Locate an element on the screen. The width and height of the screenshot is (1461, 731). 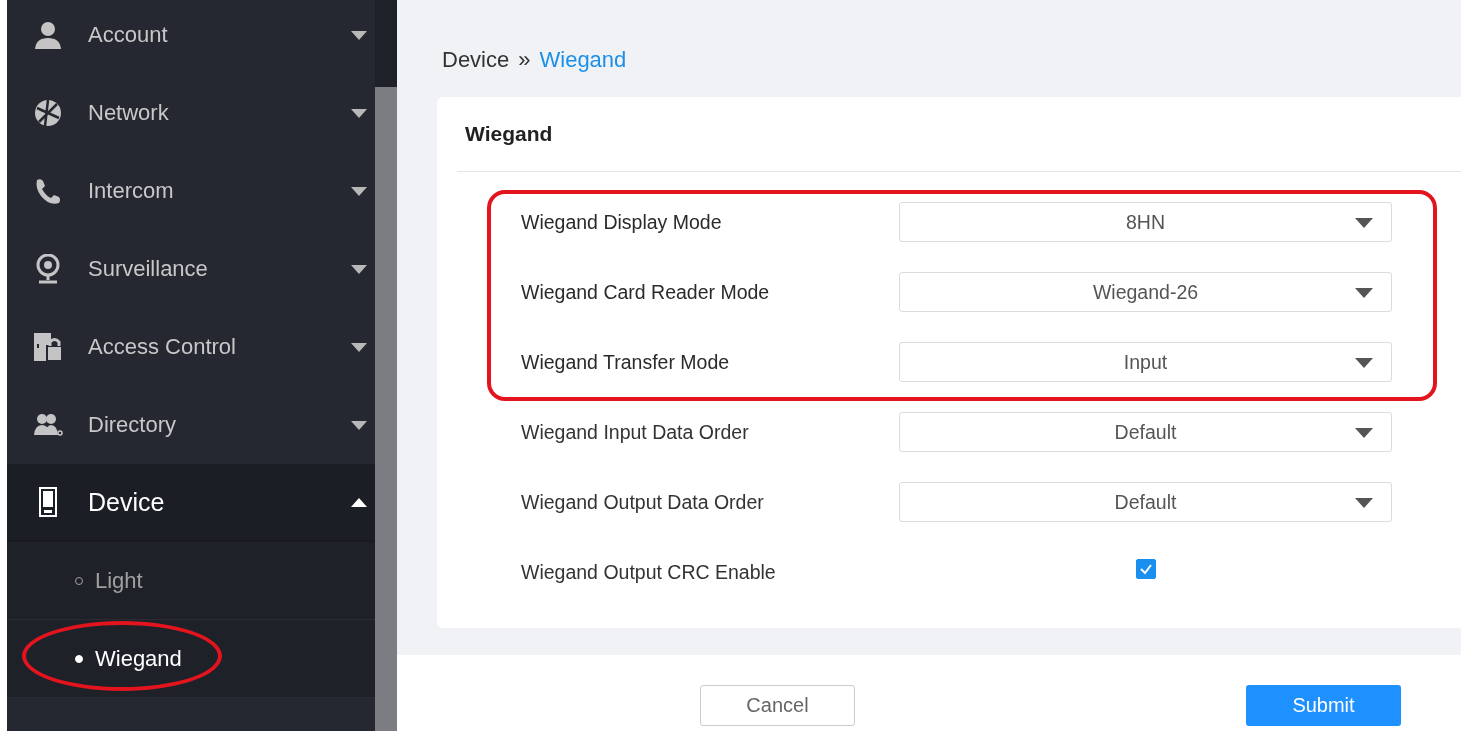
dropdown: Wiegand-26 is located at coordinates (1145, 292).